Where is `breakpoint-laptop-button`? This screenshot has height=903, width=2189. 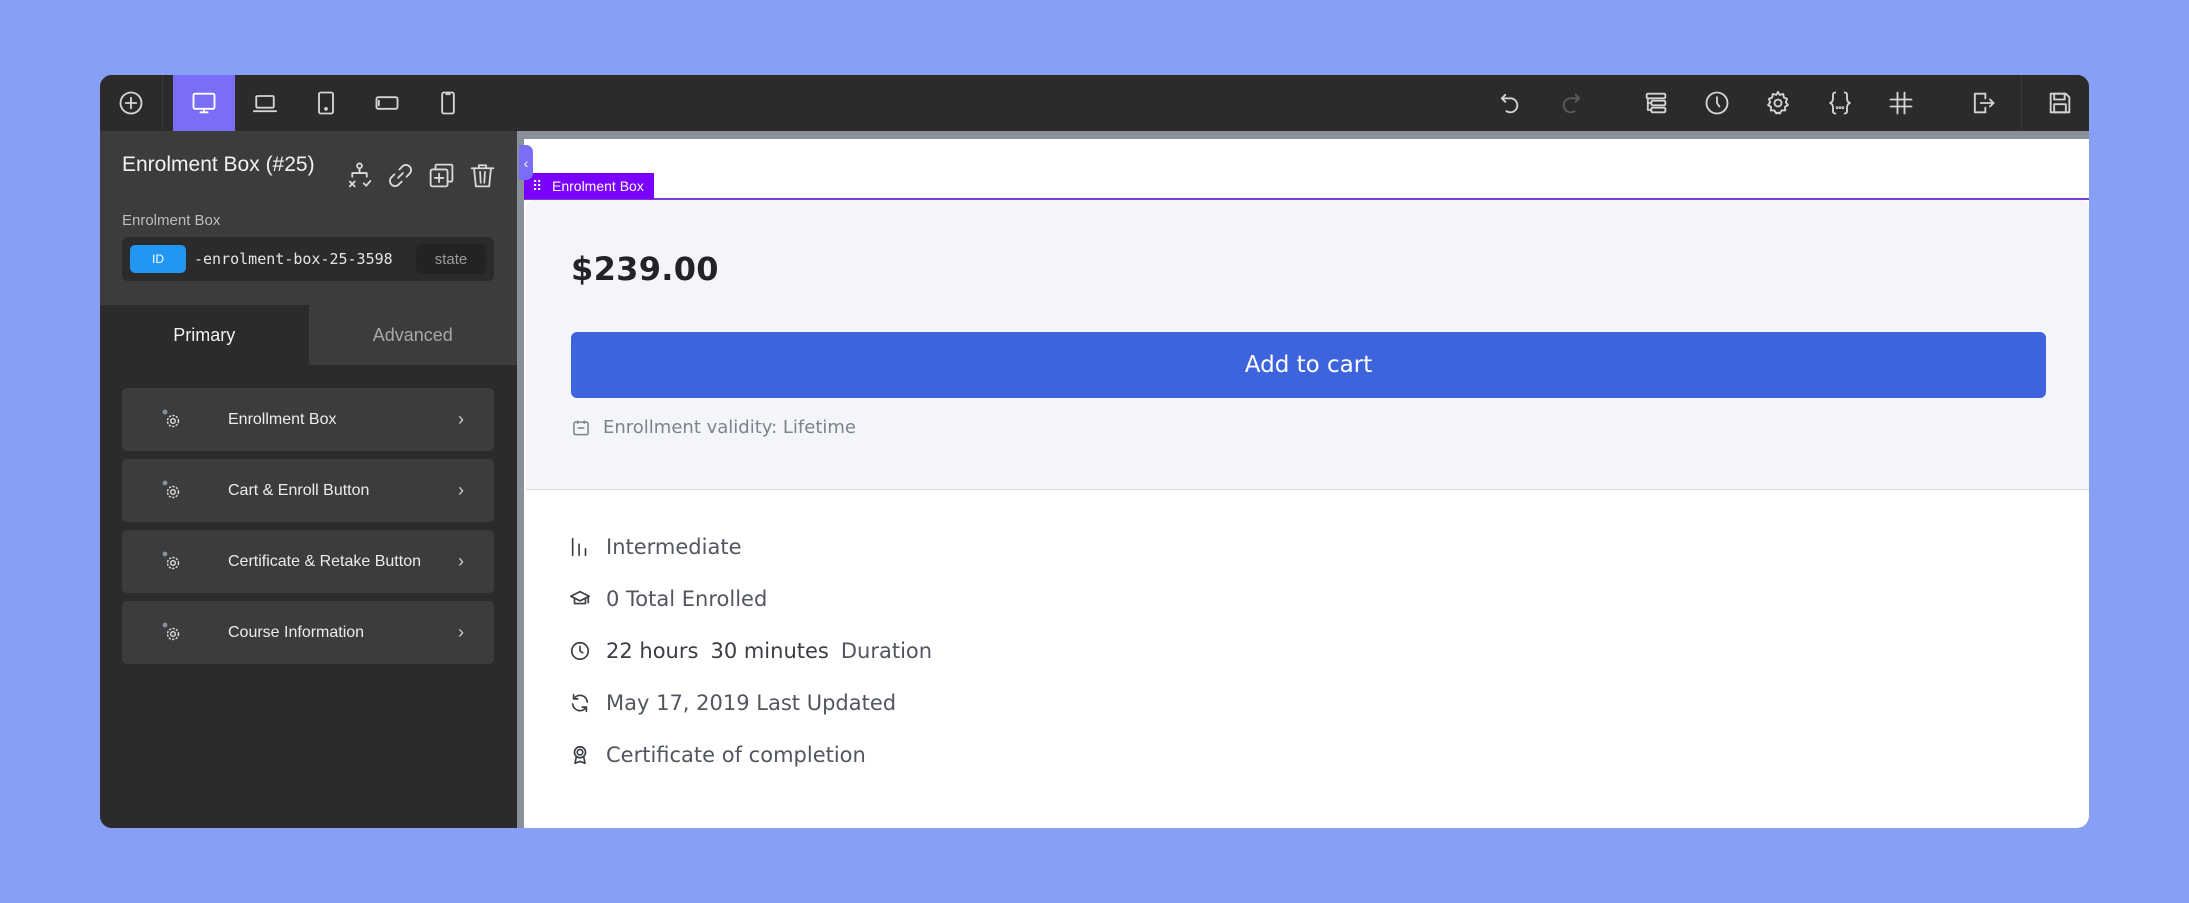
breakpoint-laptop-button is located at coordinates (265, 103).